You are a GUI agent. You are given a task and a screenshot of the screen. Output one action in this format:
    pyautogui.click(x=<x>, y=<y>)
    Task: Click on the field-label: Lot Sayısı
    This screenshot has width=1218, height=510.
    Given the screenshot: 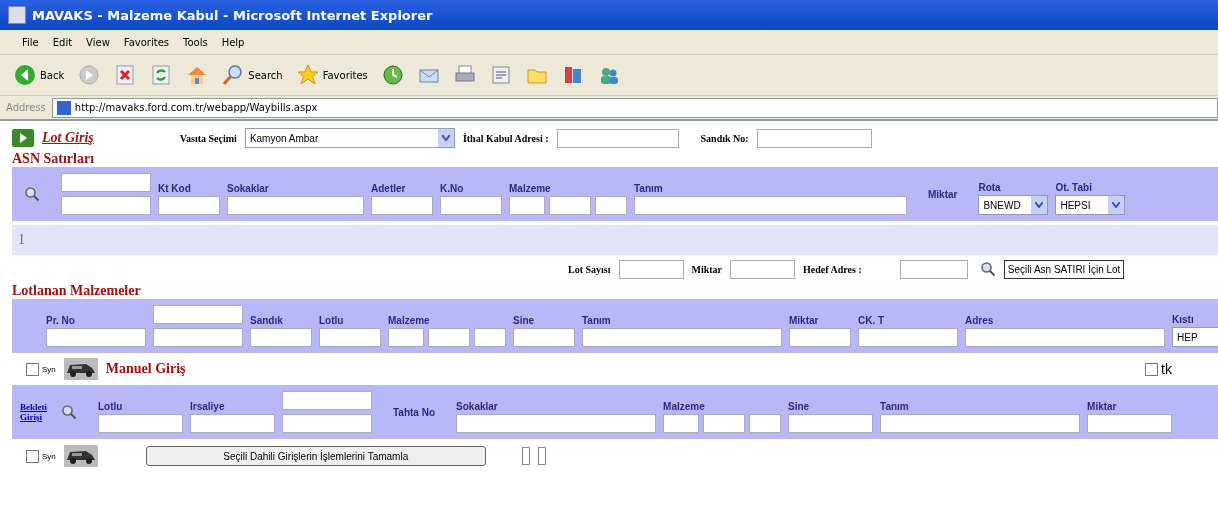 What is the action you would take?
    pyautogui.click(x=589, y=269)
    